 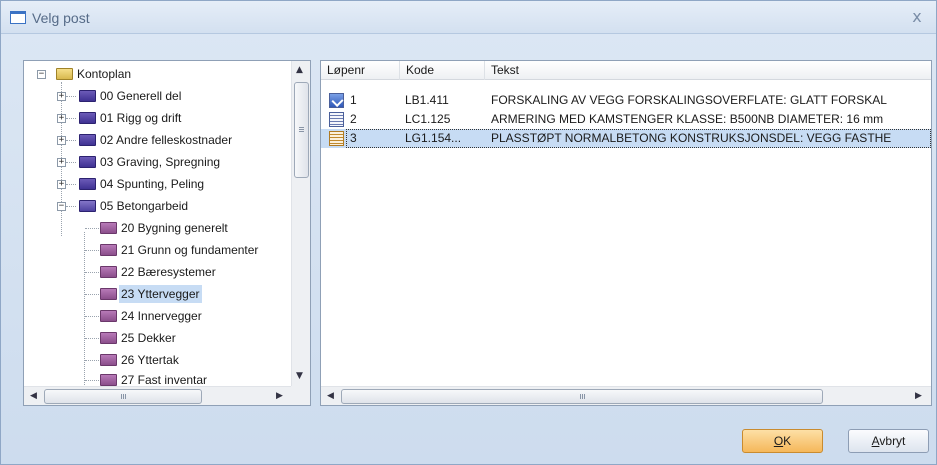 What do you see at coordinates (190, 250) in the screenshot?
I see `tree-child-label: 21 Grunn og fundamenter` at bounding box center [190, 250].